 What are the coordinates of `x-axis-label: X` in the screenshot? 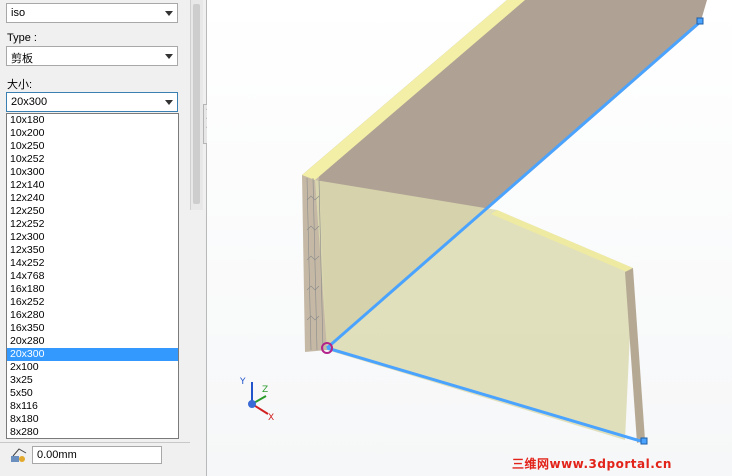 It's located at (271, 418).